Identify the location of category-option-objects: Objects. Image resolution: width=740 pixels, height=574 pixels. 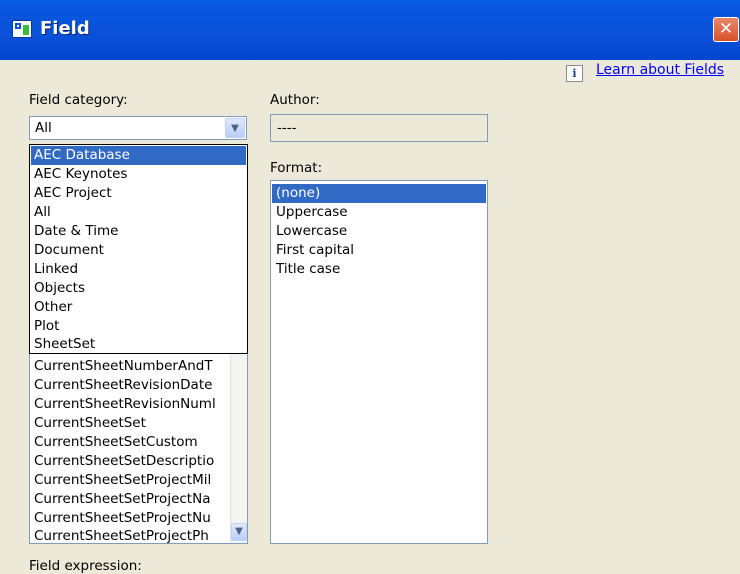
(138, 288).